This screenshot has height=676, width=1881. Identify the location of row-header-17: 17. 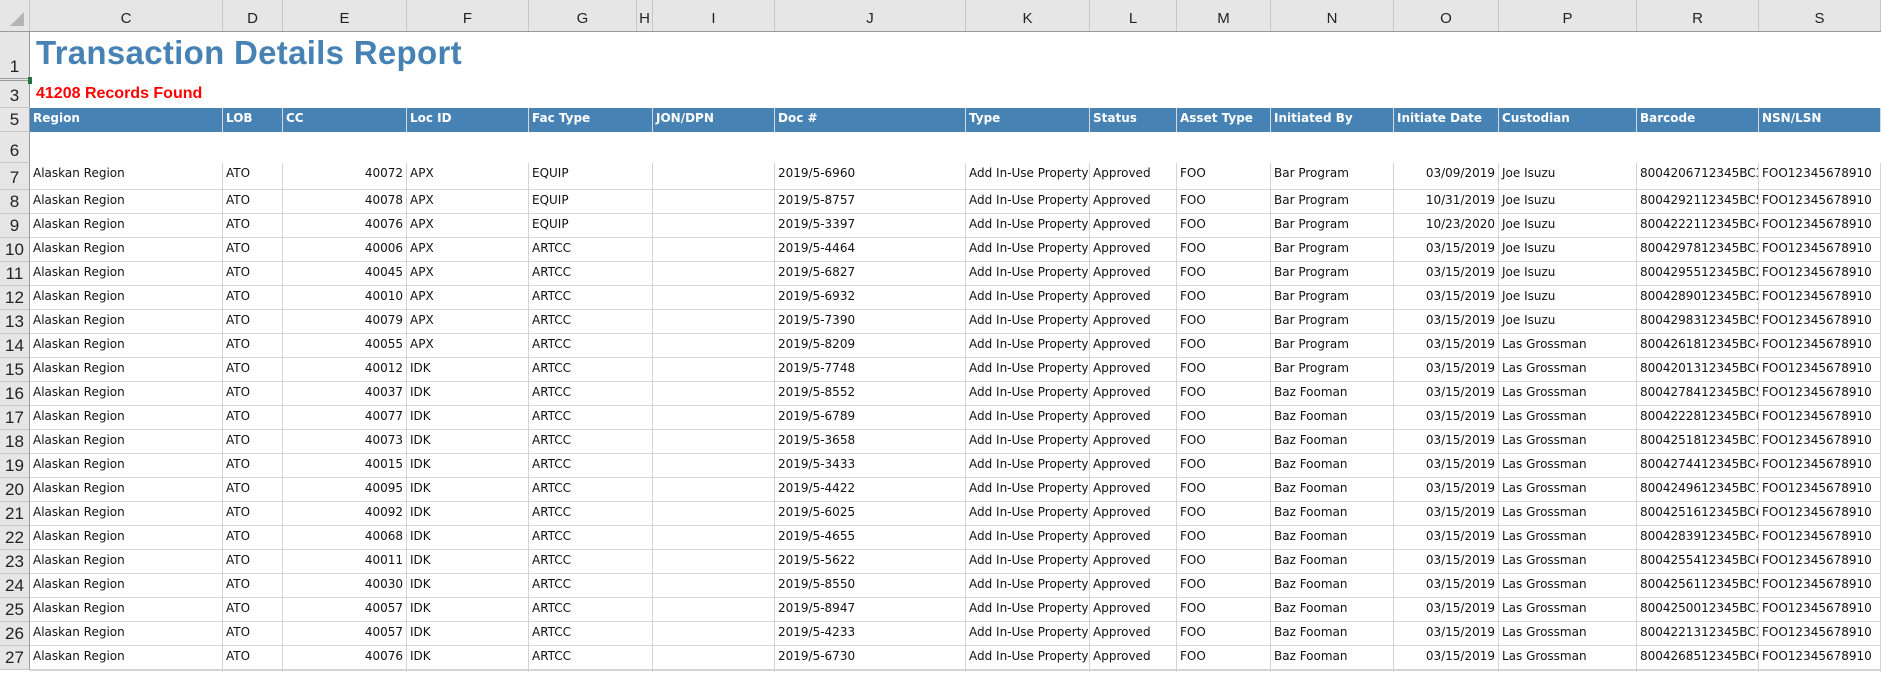
(15, 418).